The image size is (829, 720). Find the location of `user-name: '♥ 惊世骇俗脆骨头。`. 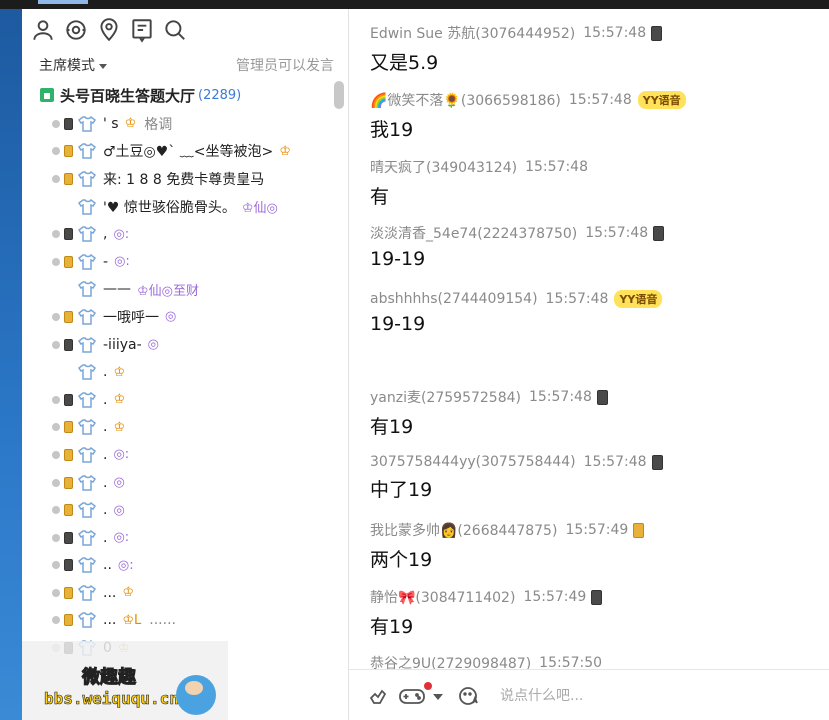

user-name: '♥ 惊世骇俗脆骨头。 is located at coordinates (169, 207).